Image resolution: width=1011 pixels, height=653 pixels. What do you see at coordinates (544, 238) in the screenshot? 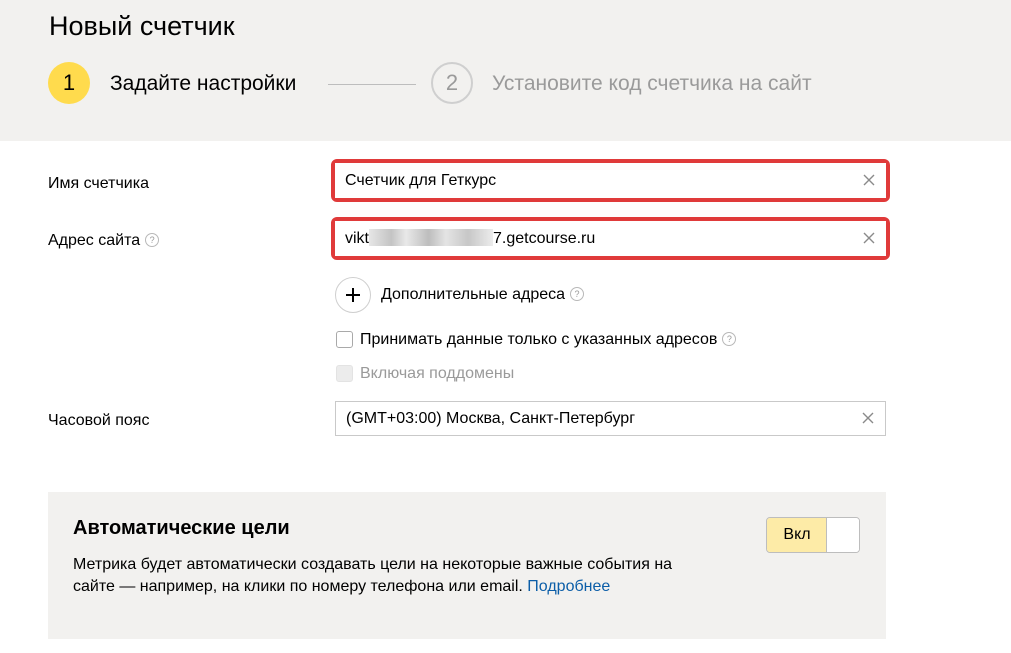
I see `site-address-value-suffix: 7.getcourse.ru` at bounding box center [544, 238].